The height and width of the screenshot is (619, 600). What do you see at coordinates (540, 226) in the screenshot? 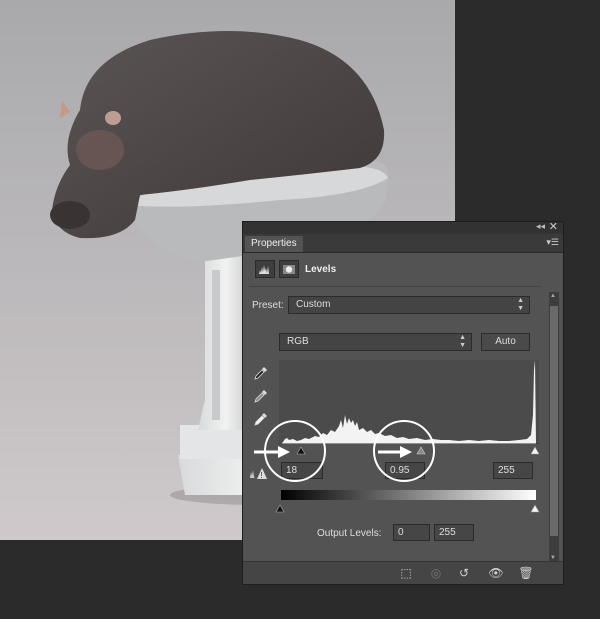
I see `double-chevron-icon: ◂◂` at bounding box center [540, 226].